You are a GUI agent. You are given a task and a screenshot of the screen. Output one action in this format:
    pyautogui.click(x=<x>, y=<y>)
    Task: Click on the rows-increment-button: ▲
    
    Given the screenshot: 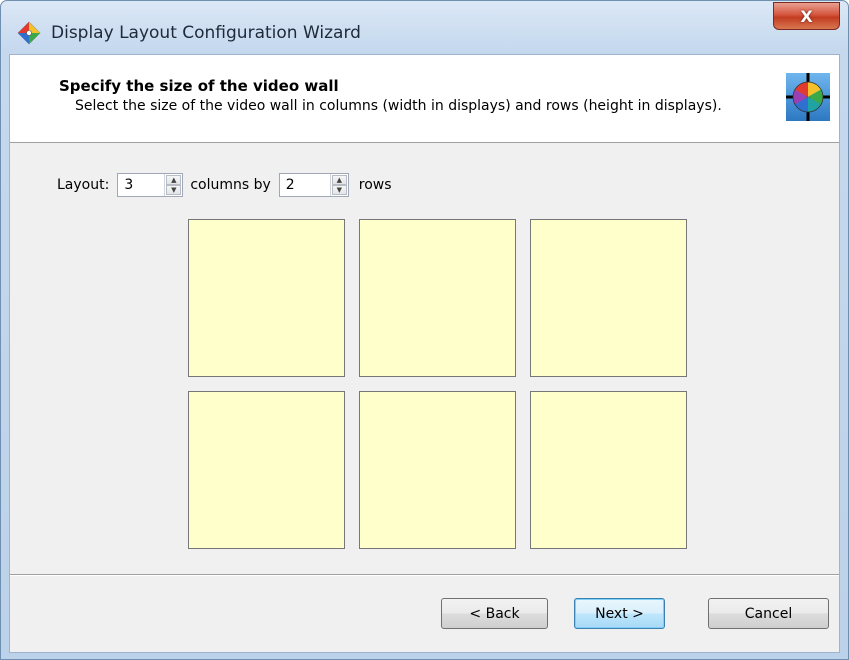 What is the action you would take?
    pyautogui.click(x=339, y=180)
    